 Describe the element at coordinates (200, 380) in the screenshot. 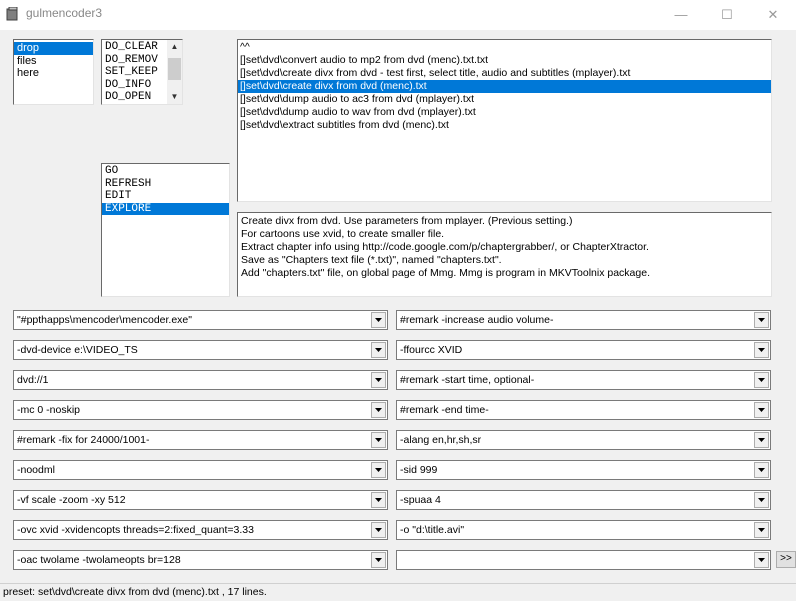

I see `param-combo-left: dvd://1` at that location.